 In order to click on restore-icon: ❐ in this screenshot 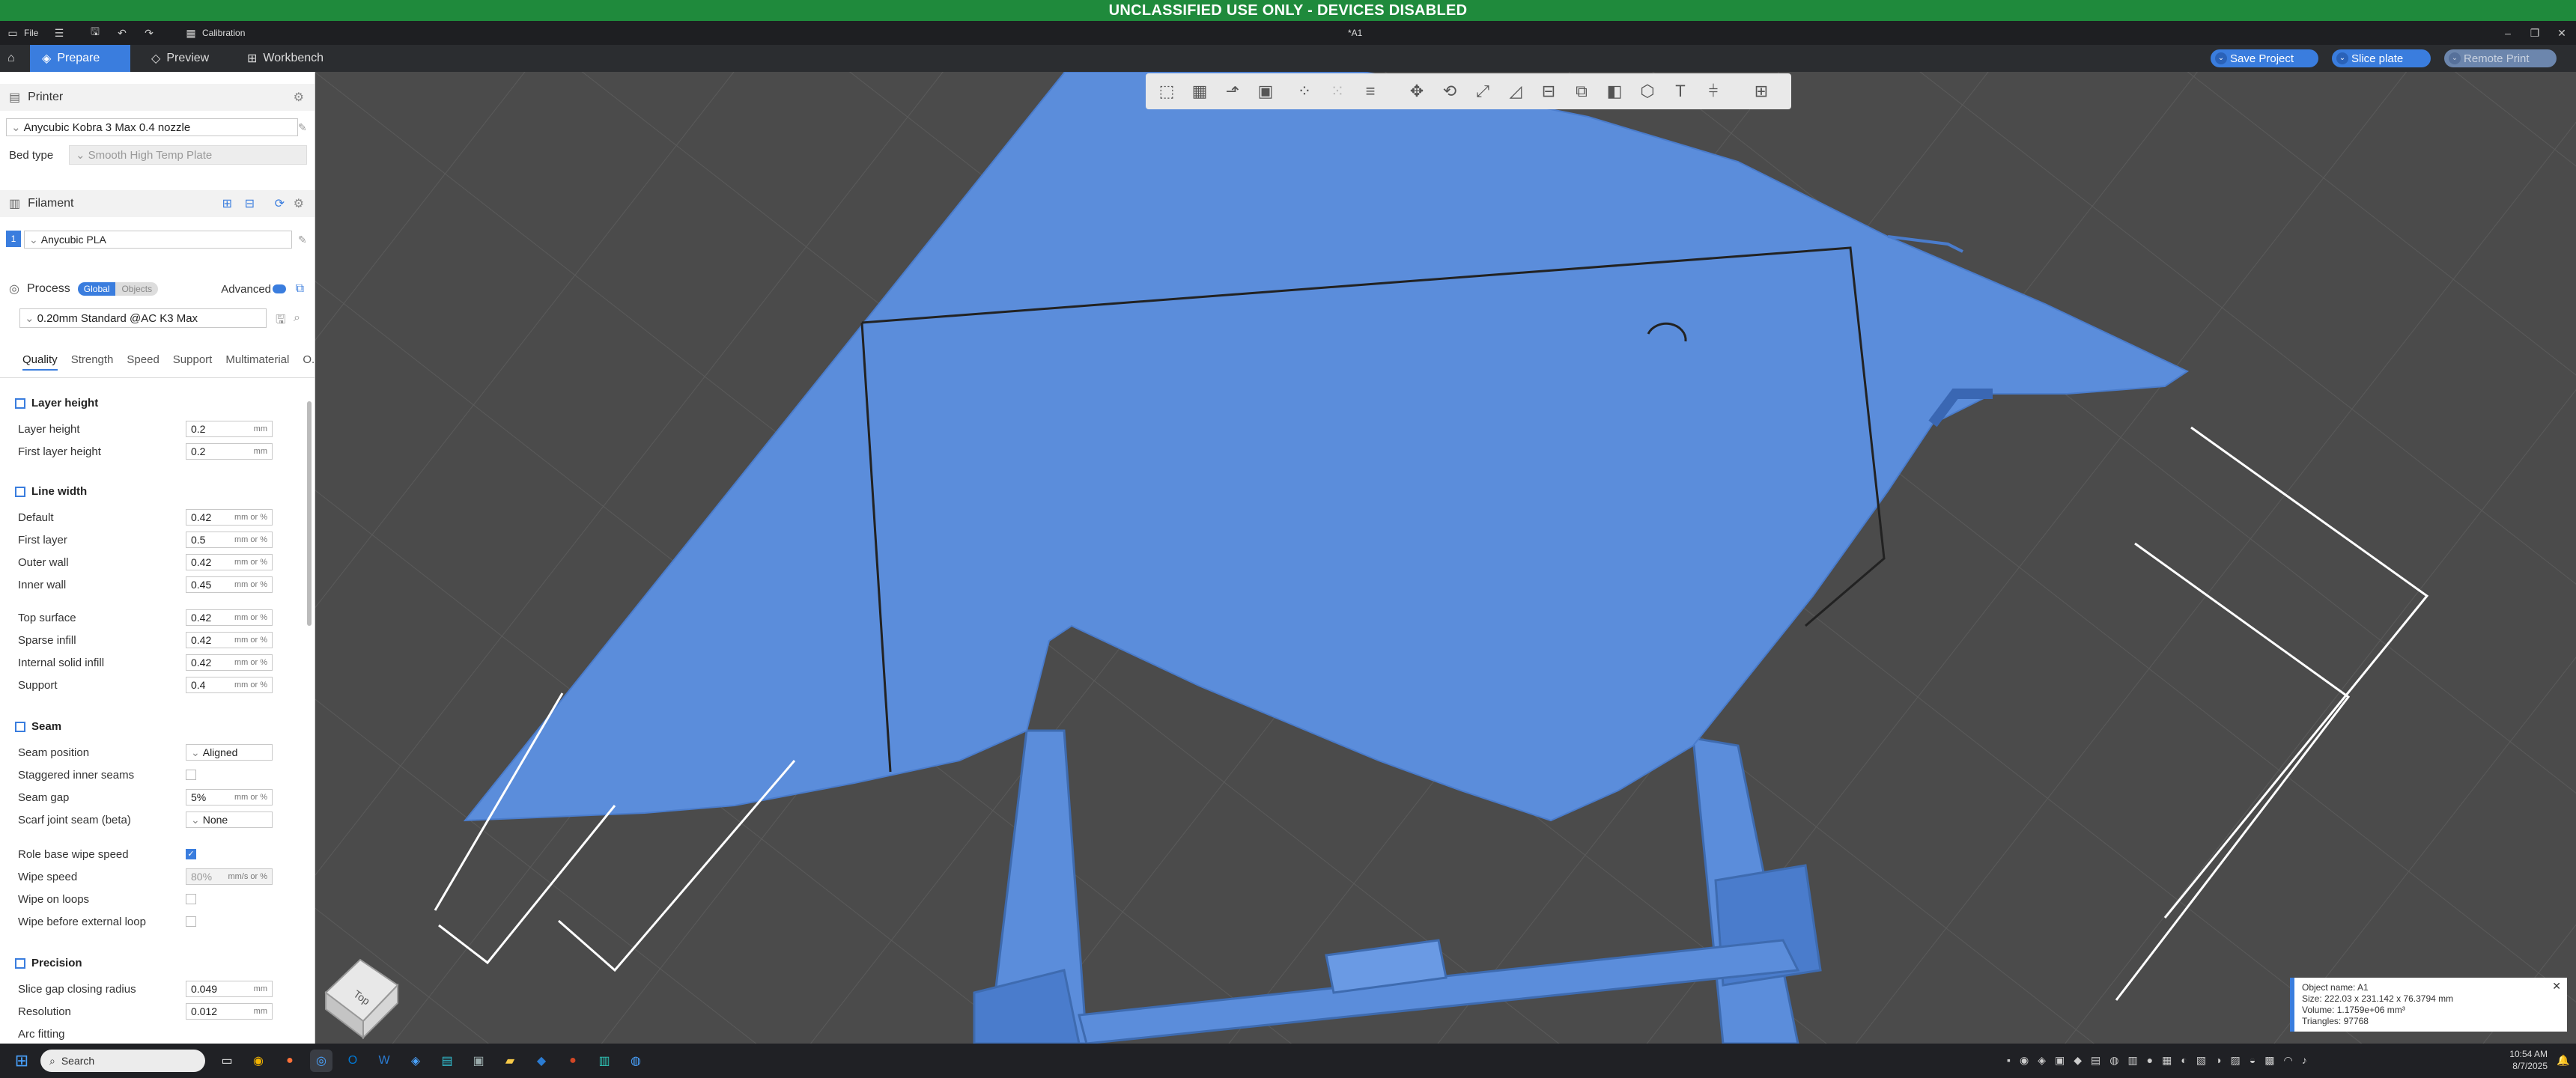, I will do `click(2535, 33)`.